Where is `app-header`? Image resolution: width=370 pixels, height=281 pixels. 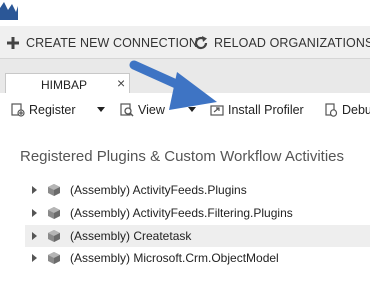
app-header is located at coordinates (185, 13).